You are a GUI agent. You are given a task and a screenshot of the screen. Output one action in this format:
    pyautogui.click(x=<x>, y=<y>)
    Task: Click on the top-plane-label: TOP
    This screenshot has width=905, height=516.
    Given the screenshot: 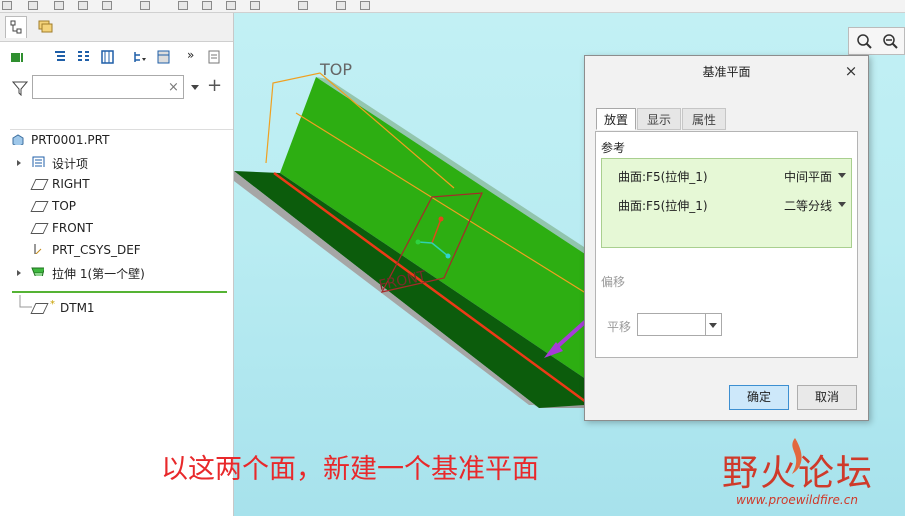 What is the action you would take?
    pyautogui.click(x=335, y=69)
    